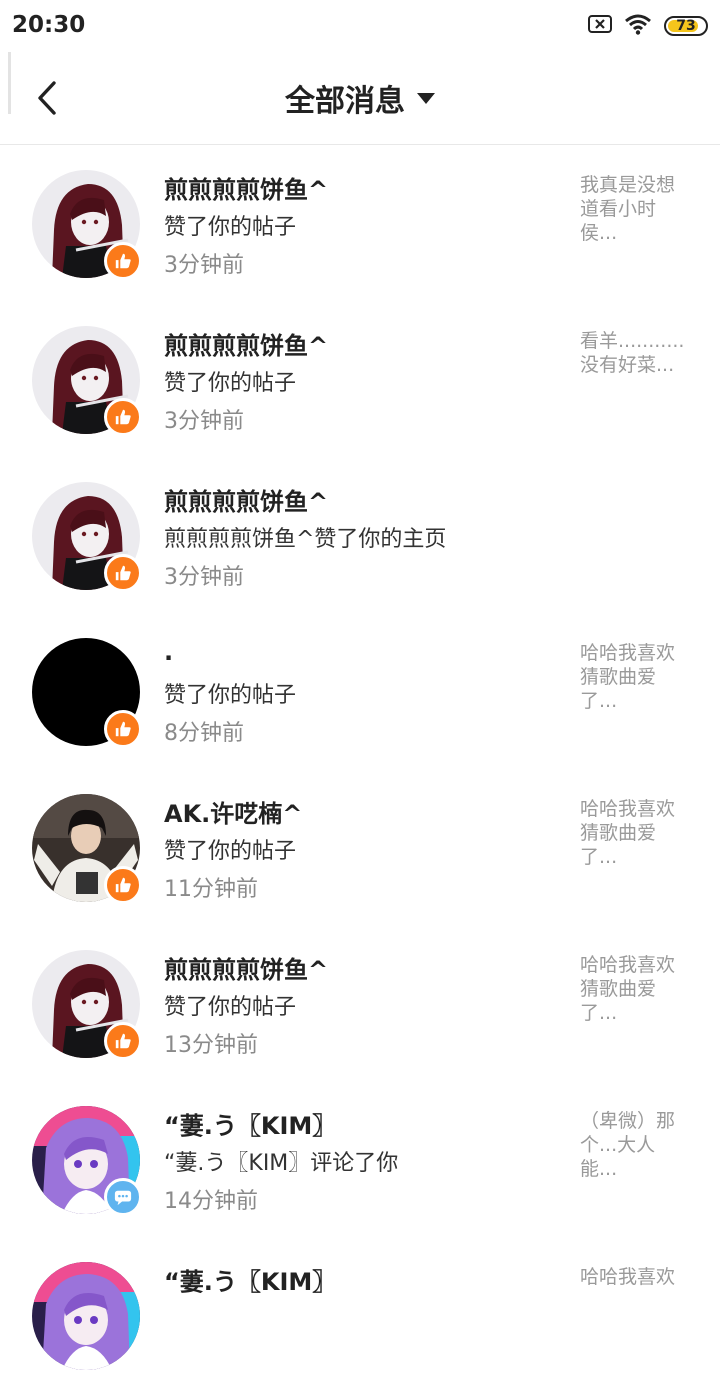 The width and height of the screenshot is (720, 1394). What do you see at coordinates (618, 1145) in the screenshot?
I see `preview-line: 个...大人` at bounding box center [618, 1145].